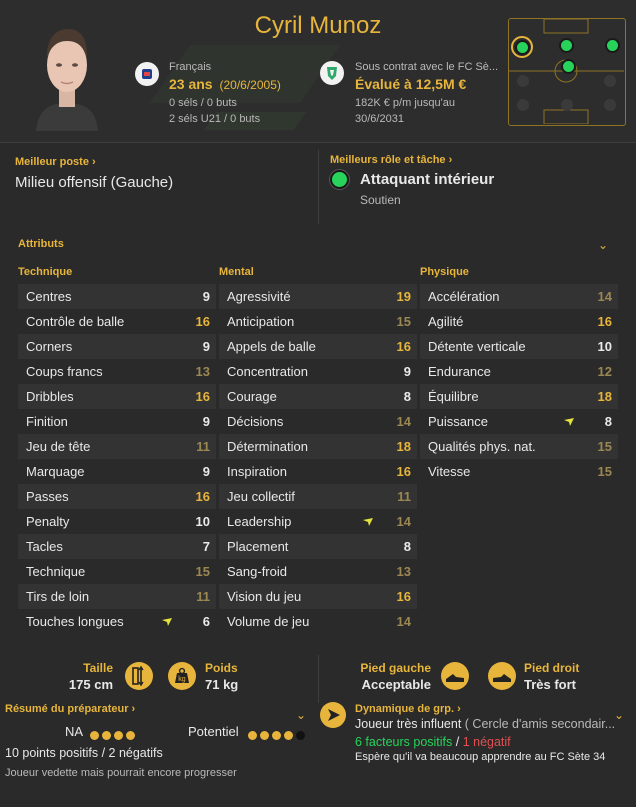 This screenshot has height=807, width=636. What do you see at coordinates (258, 546) in the screenshot?
I see `attribute-name: Placement` at bounding box center [258, 546].